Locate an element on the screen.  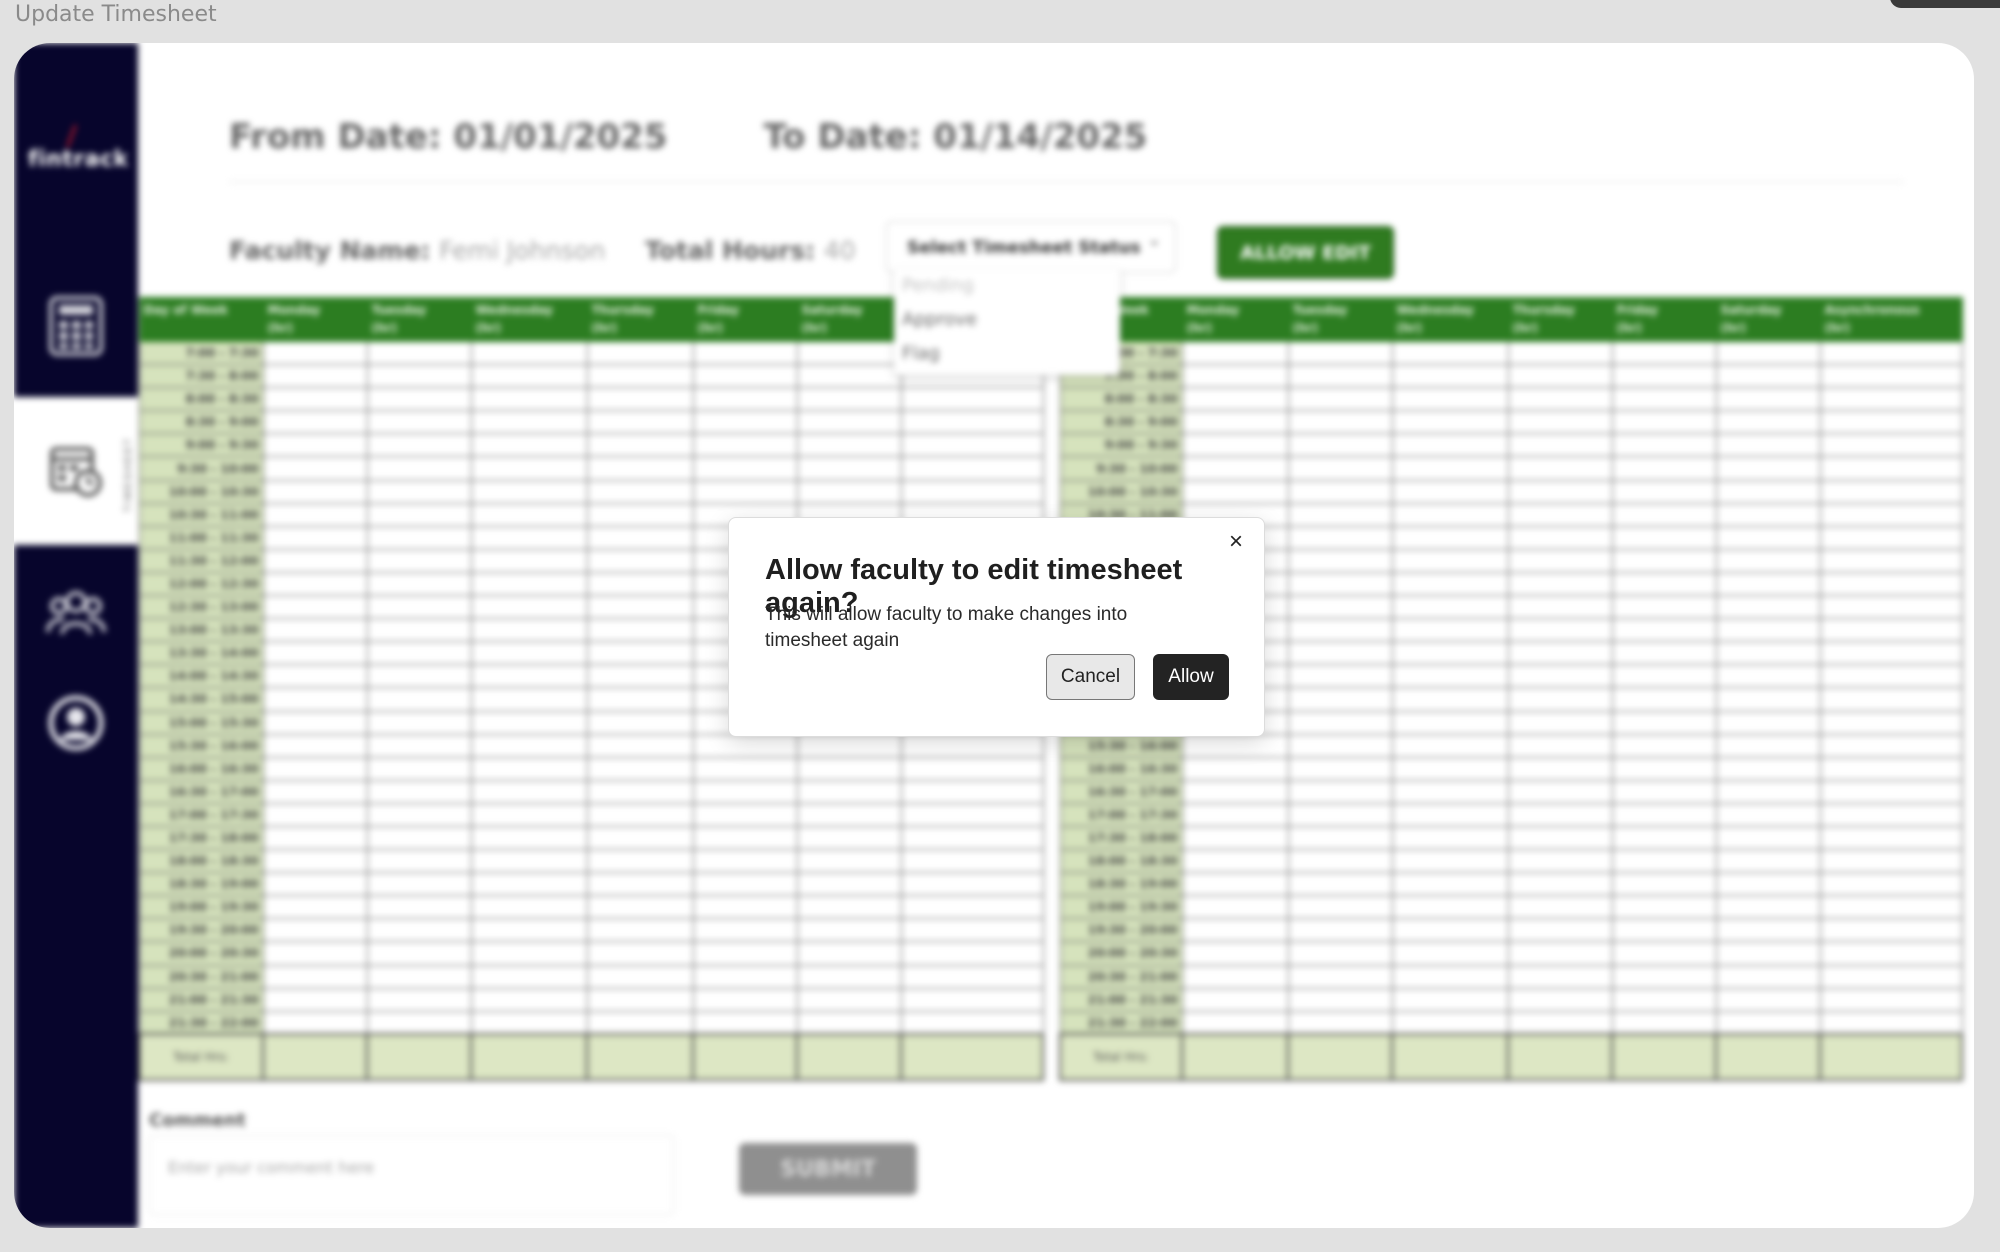
submit-button: SUBMIT is located at coordinates (828, 1169).